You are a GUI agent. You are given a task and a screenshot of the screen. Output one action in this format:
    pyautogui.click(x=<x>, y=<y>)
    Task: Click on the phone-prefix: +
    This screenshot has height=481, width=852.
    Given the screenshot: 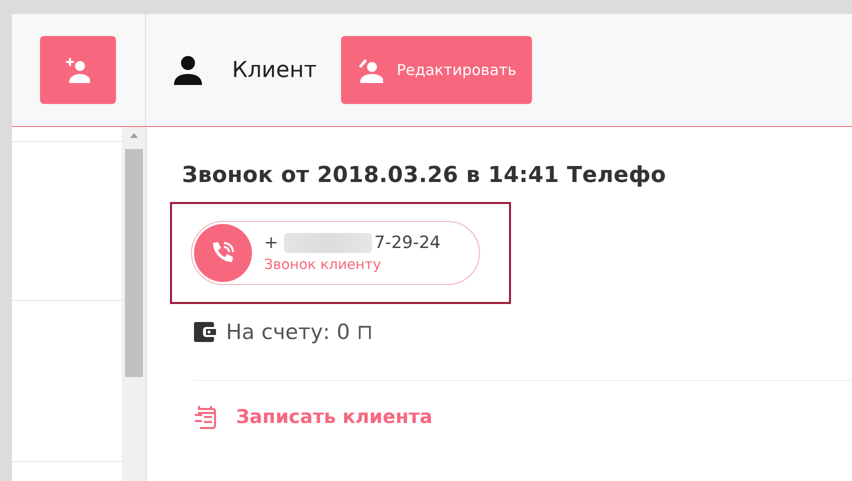 What is the action you would take?
    pyautogui.click(x=271, y=243)
    